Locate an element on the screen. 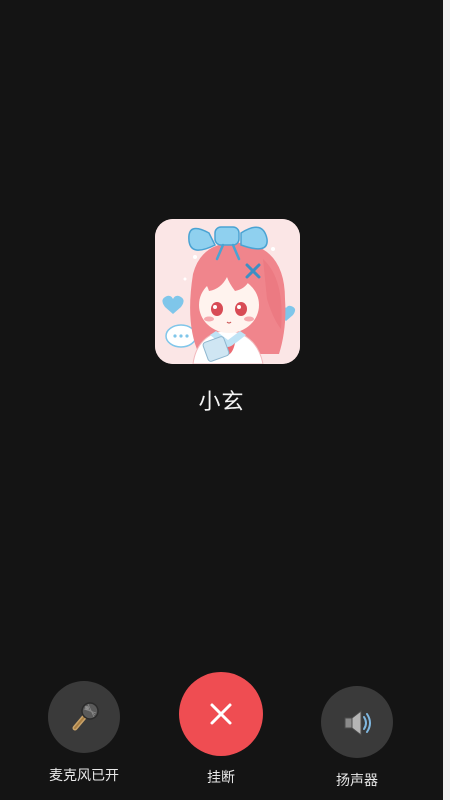 Image resolution: width=450 pixels, height=800 pixels. speaker-button is located at coordinates (357, 722).